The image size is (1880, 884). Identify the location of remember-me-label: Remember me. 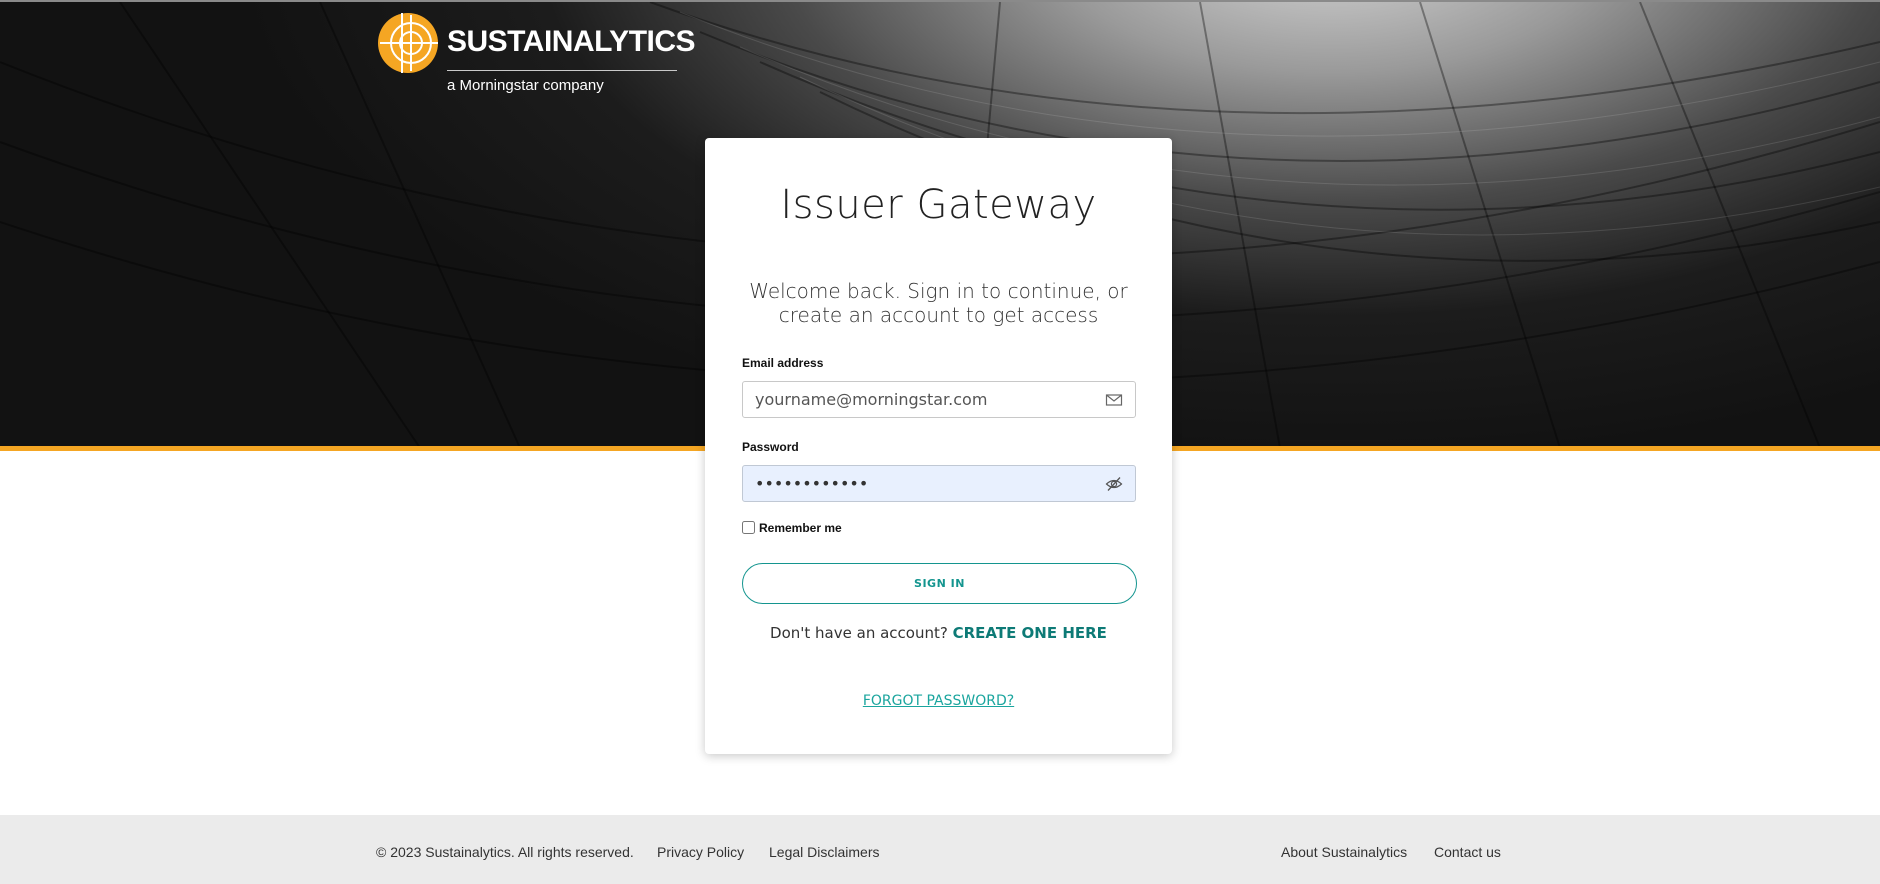
(800, 528).